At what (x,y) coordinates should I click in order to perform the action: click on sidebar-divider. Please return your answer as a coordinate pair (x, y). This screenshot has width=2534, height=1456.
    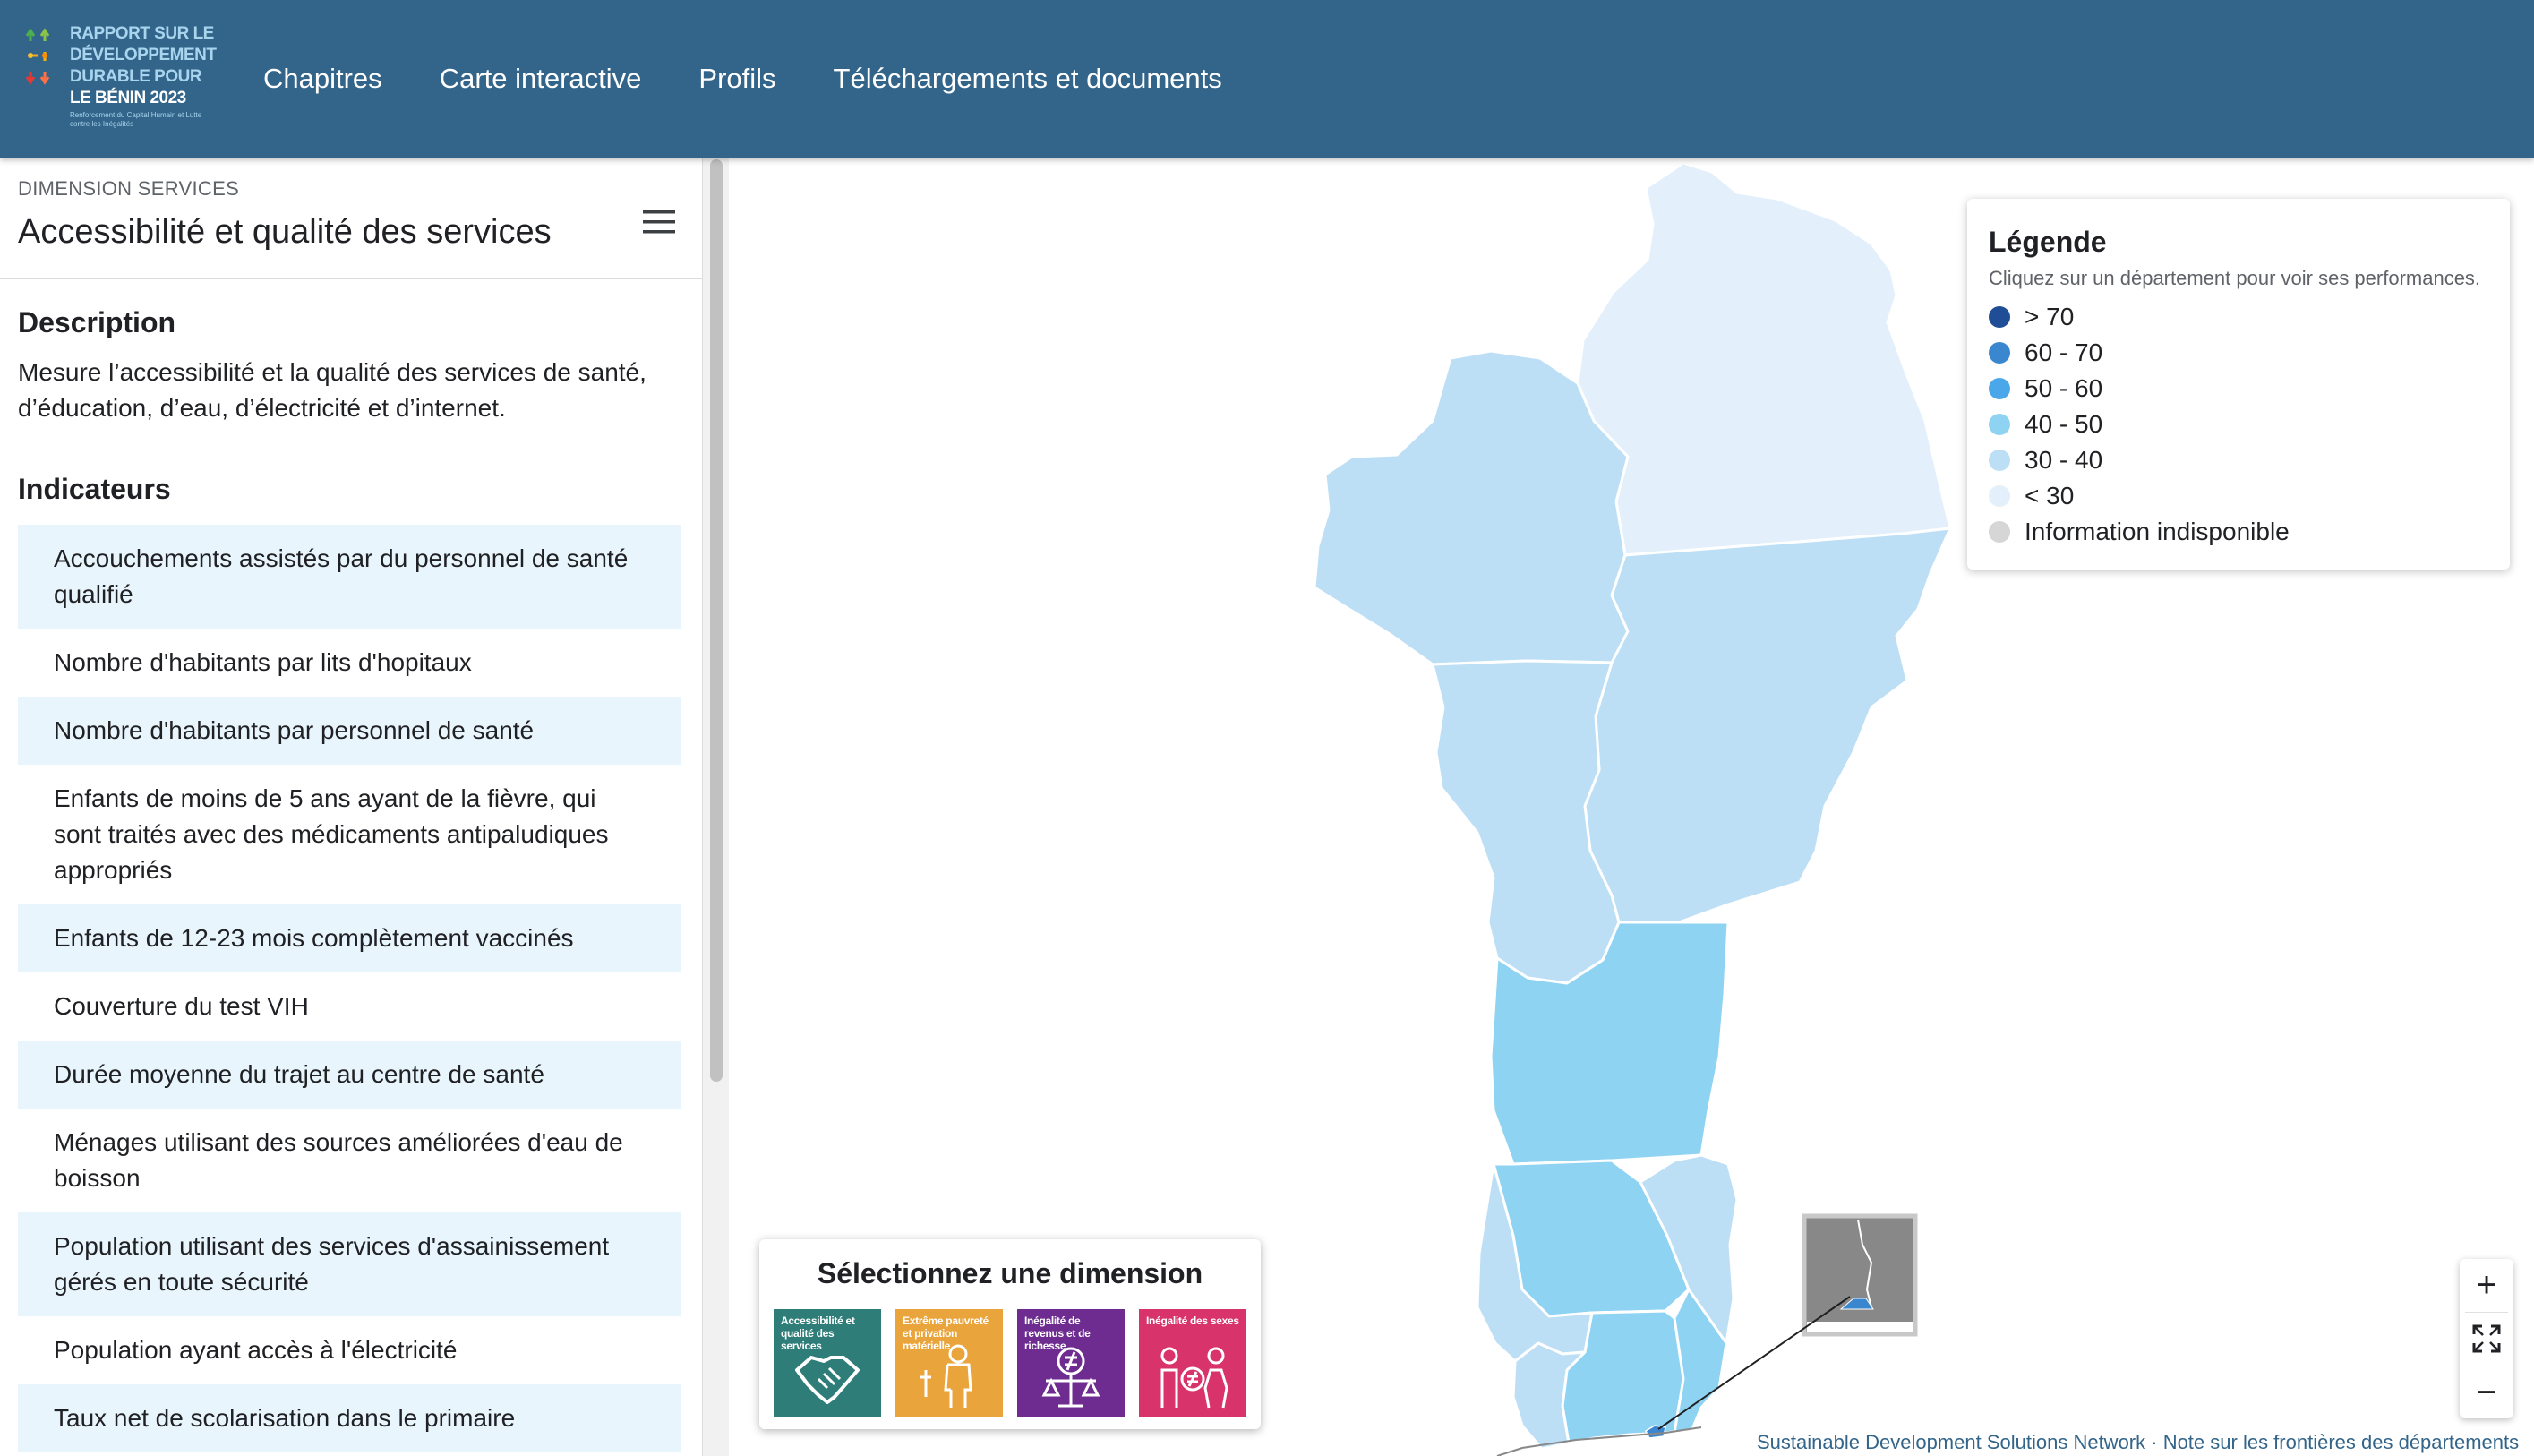
    Looking at the image, I should click on (351, 278).